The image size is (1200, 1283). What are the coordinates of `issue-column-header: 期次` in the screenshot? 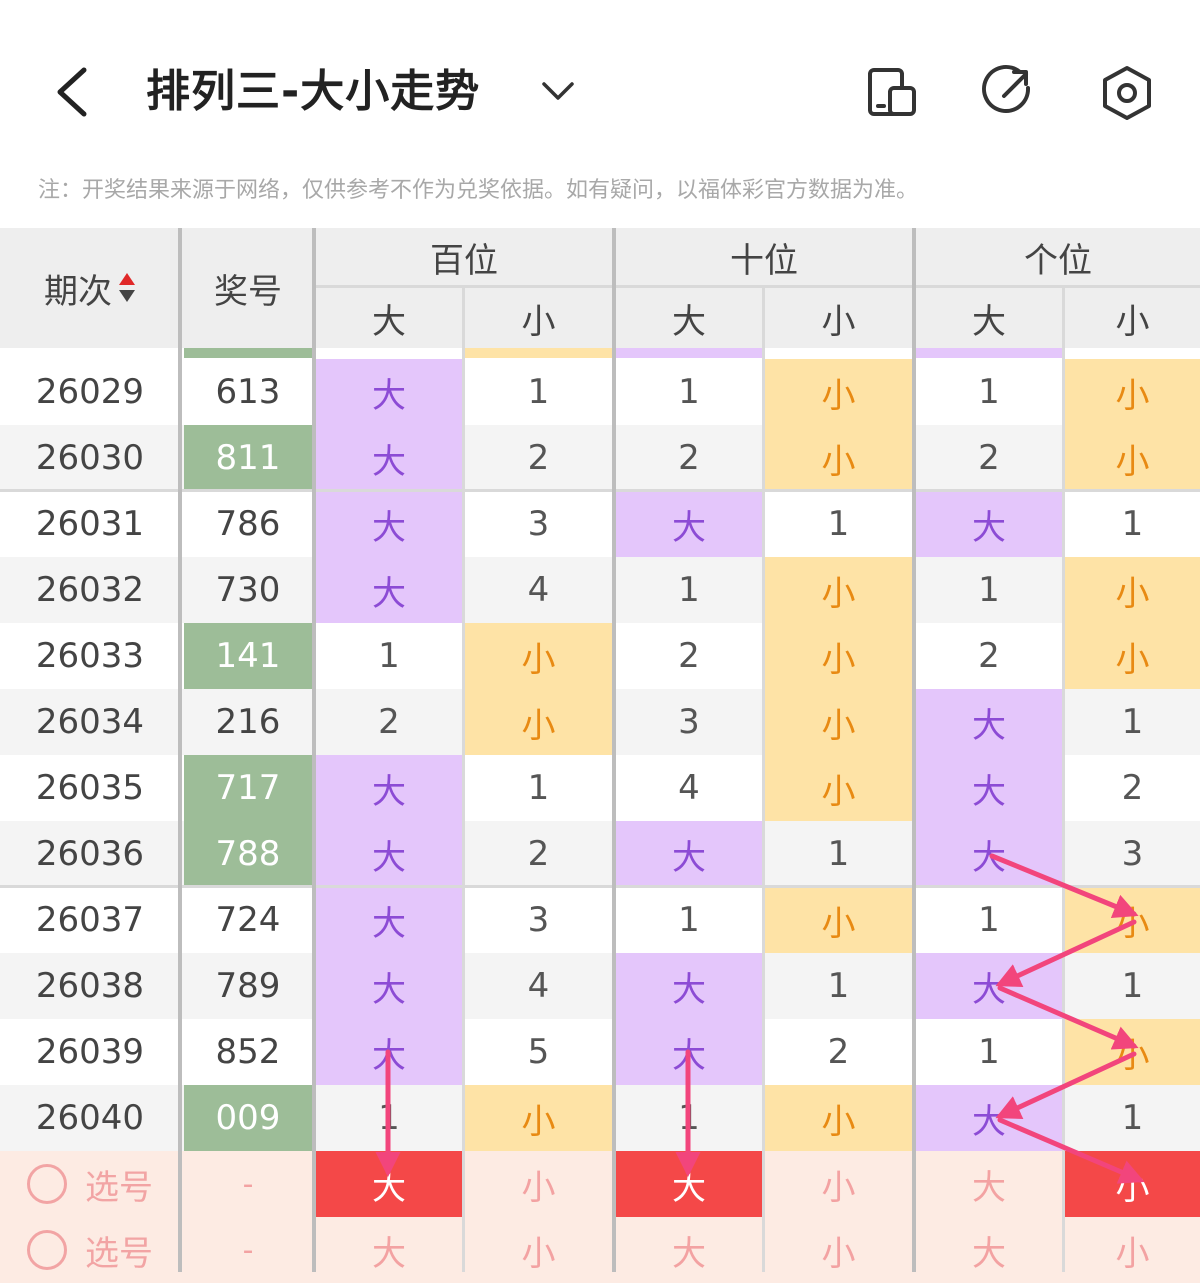 It's located at (90, 288).